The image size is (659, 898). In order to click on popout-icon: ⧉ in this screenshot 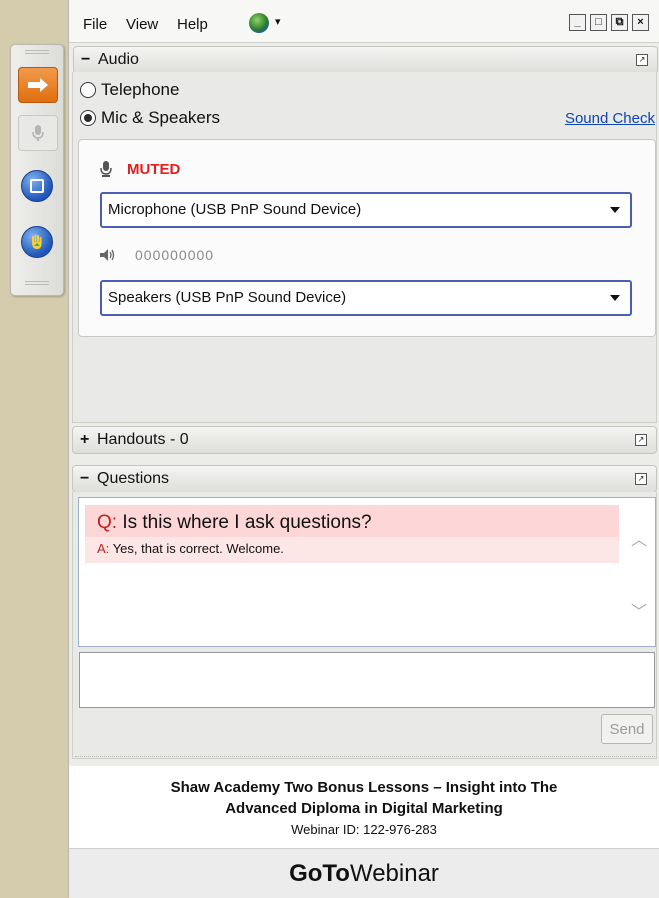, I will do `click(619, 22)`.